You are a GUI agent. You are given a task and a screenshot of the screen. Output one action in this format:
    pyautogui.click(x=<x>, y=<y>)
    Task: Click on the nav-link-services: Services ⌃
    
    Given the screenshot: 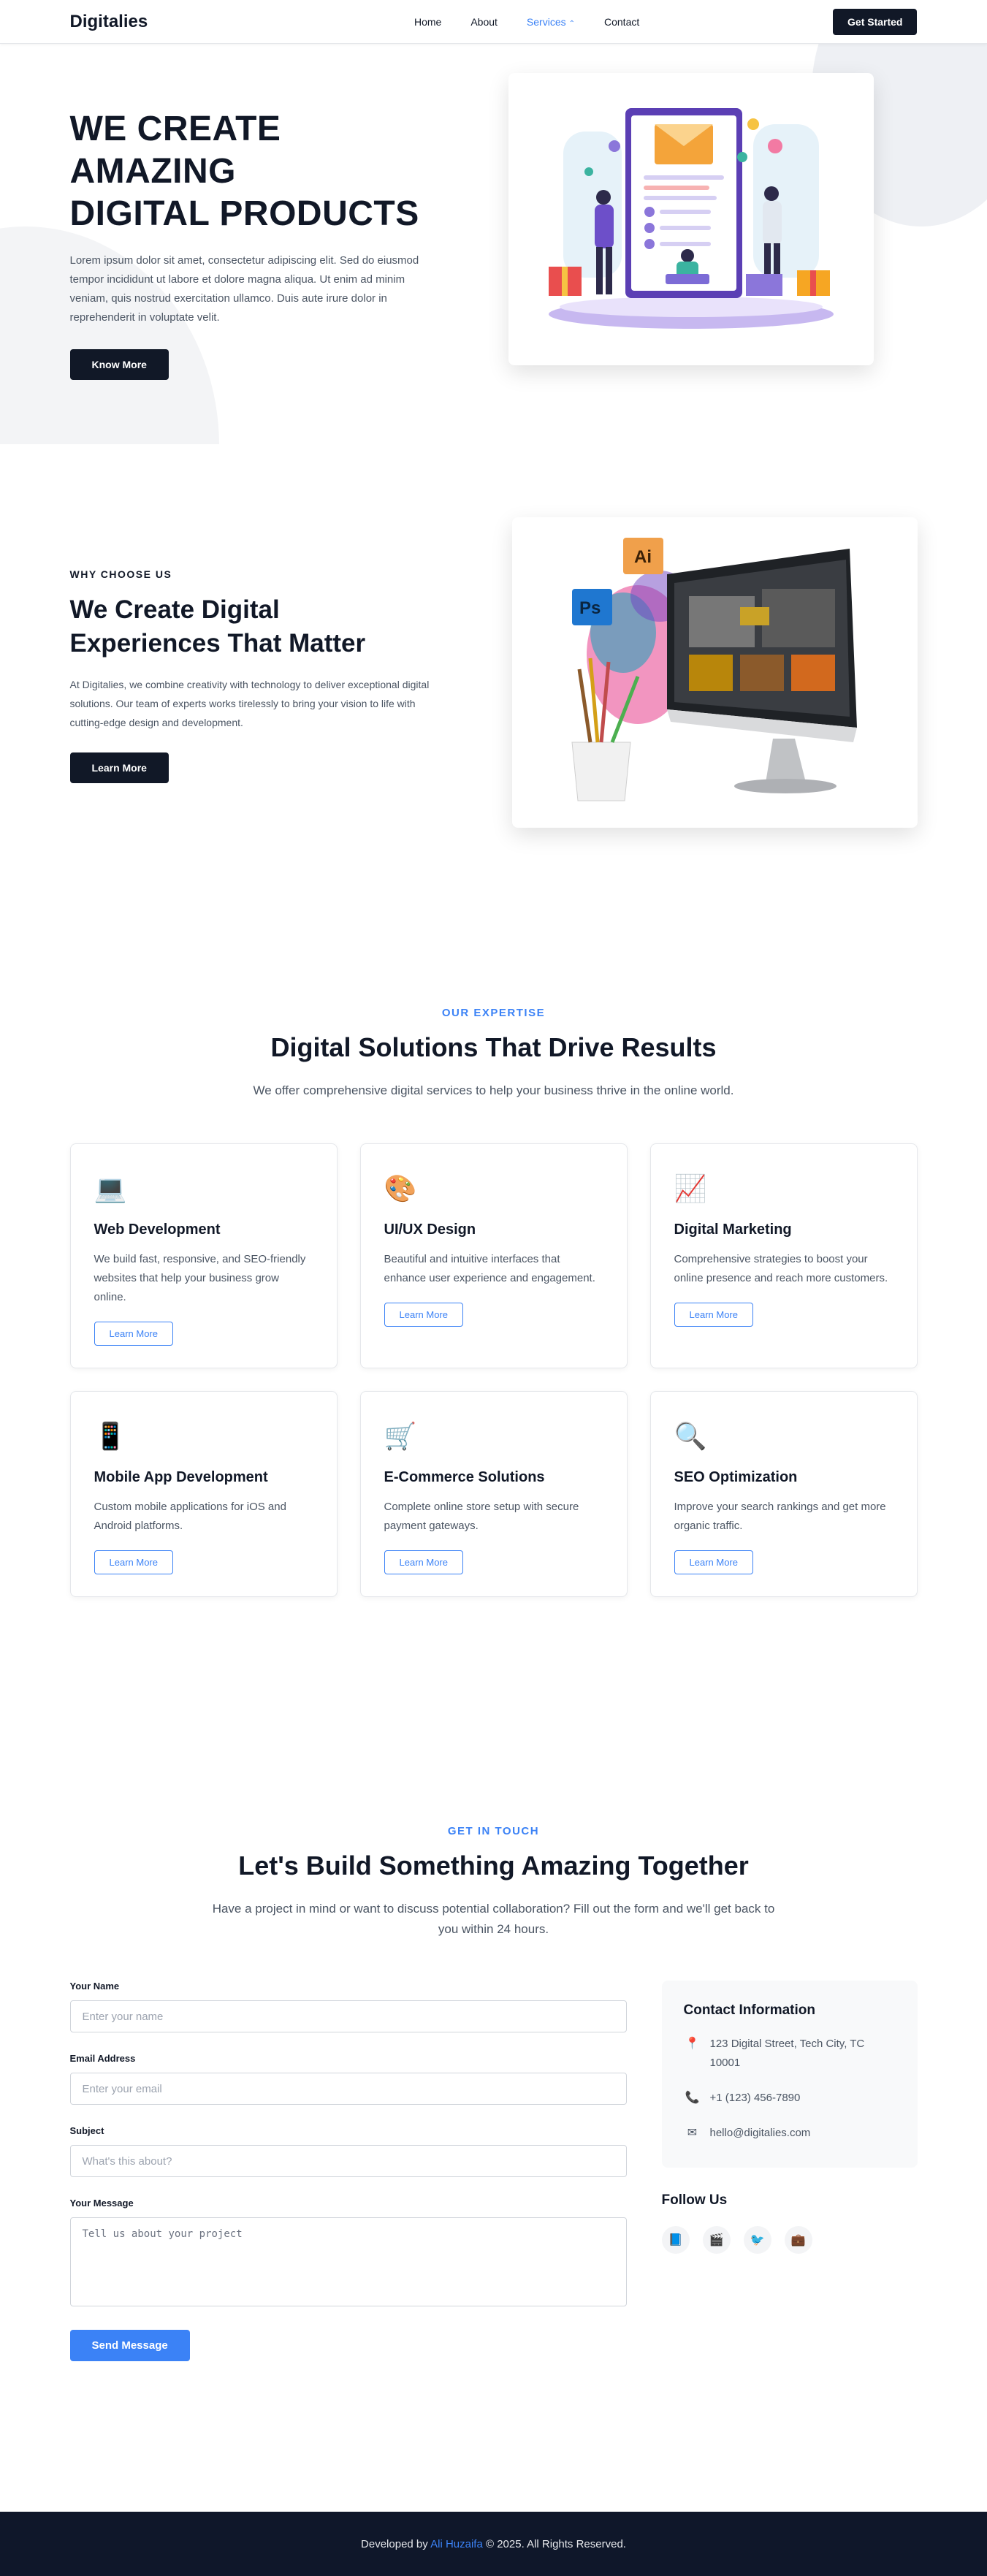 What is the action you would take?
    pyautogui.click(x=551, y=22)
    